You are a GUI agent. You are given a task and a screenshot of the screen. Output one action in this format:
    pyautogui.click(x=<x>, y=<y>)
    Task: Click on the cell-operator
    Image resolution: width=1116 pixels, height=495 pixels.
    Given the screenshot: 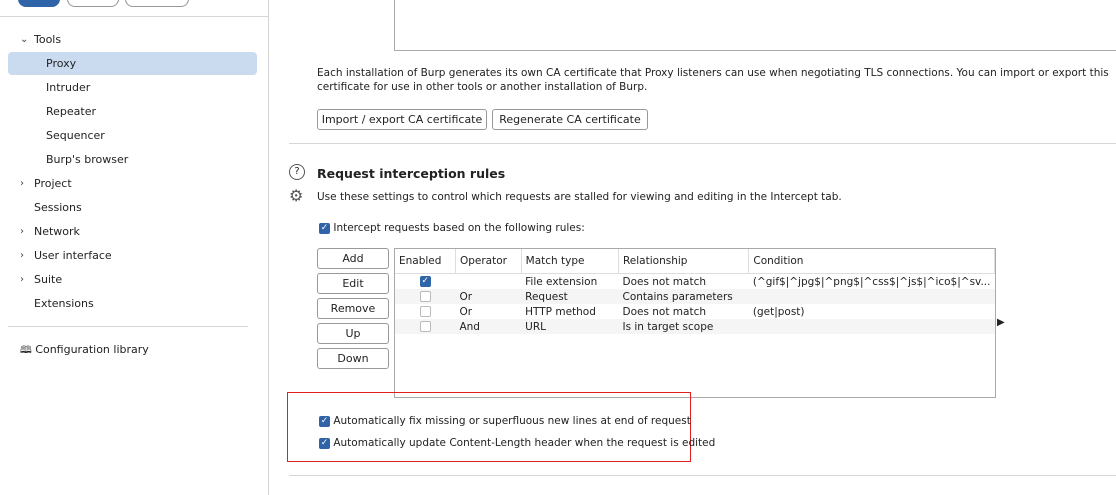 What is the action you would take?
    pyautogui.click(x=488, y=282)
    